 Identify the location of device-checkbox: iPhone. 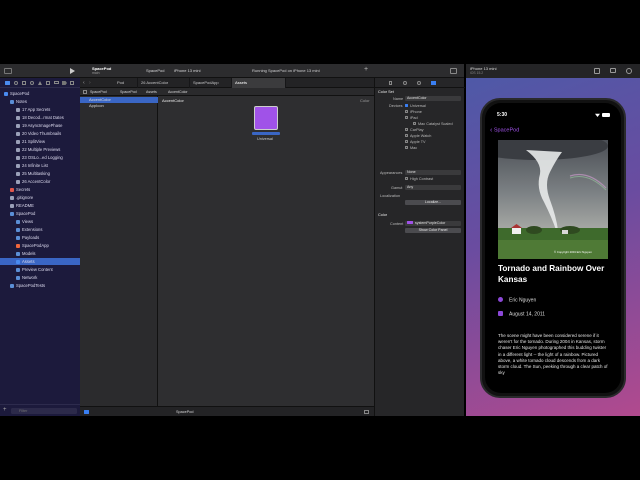
(413, 112).